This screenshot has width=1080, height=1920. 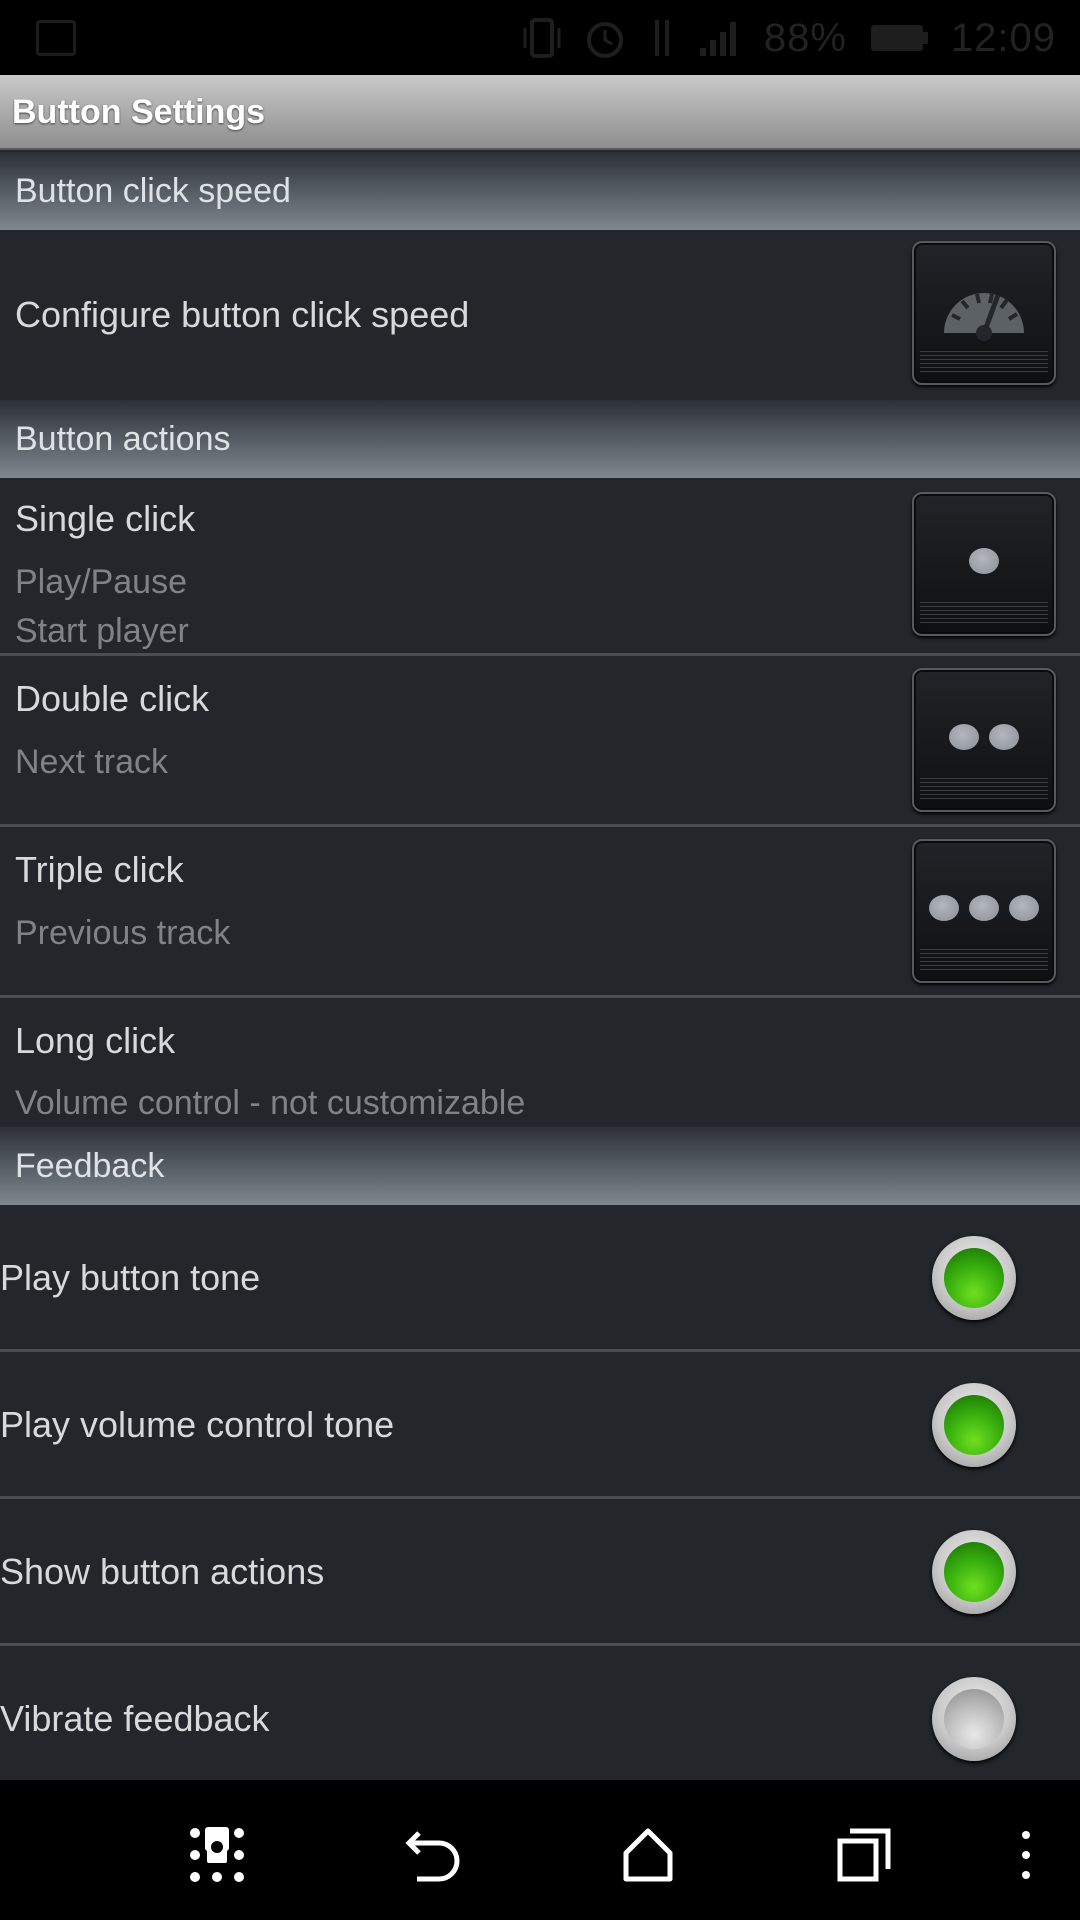 I want to click on title-bar: Button Settings, so click(x=540, y=112).